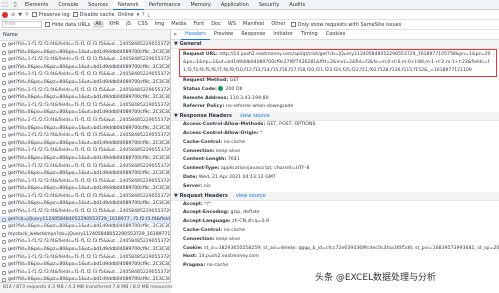  What do you see at coordinates (216, 24) in the screenshot?
I see `type-filter-doc: Doc` at bounding box center [216, 24].